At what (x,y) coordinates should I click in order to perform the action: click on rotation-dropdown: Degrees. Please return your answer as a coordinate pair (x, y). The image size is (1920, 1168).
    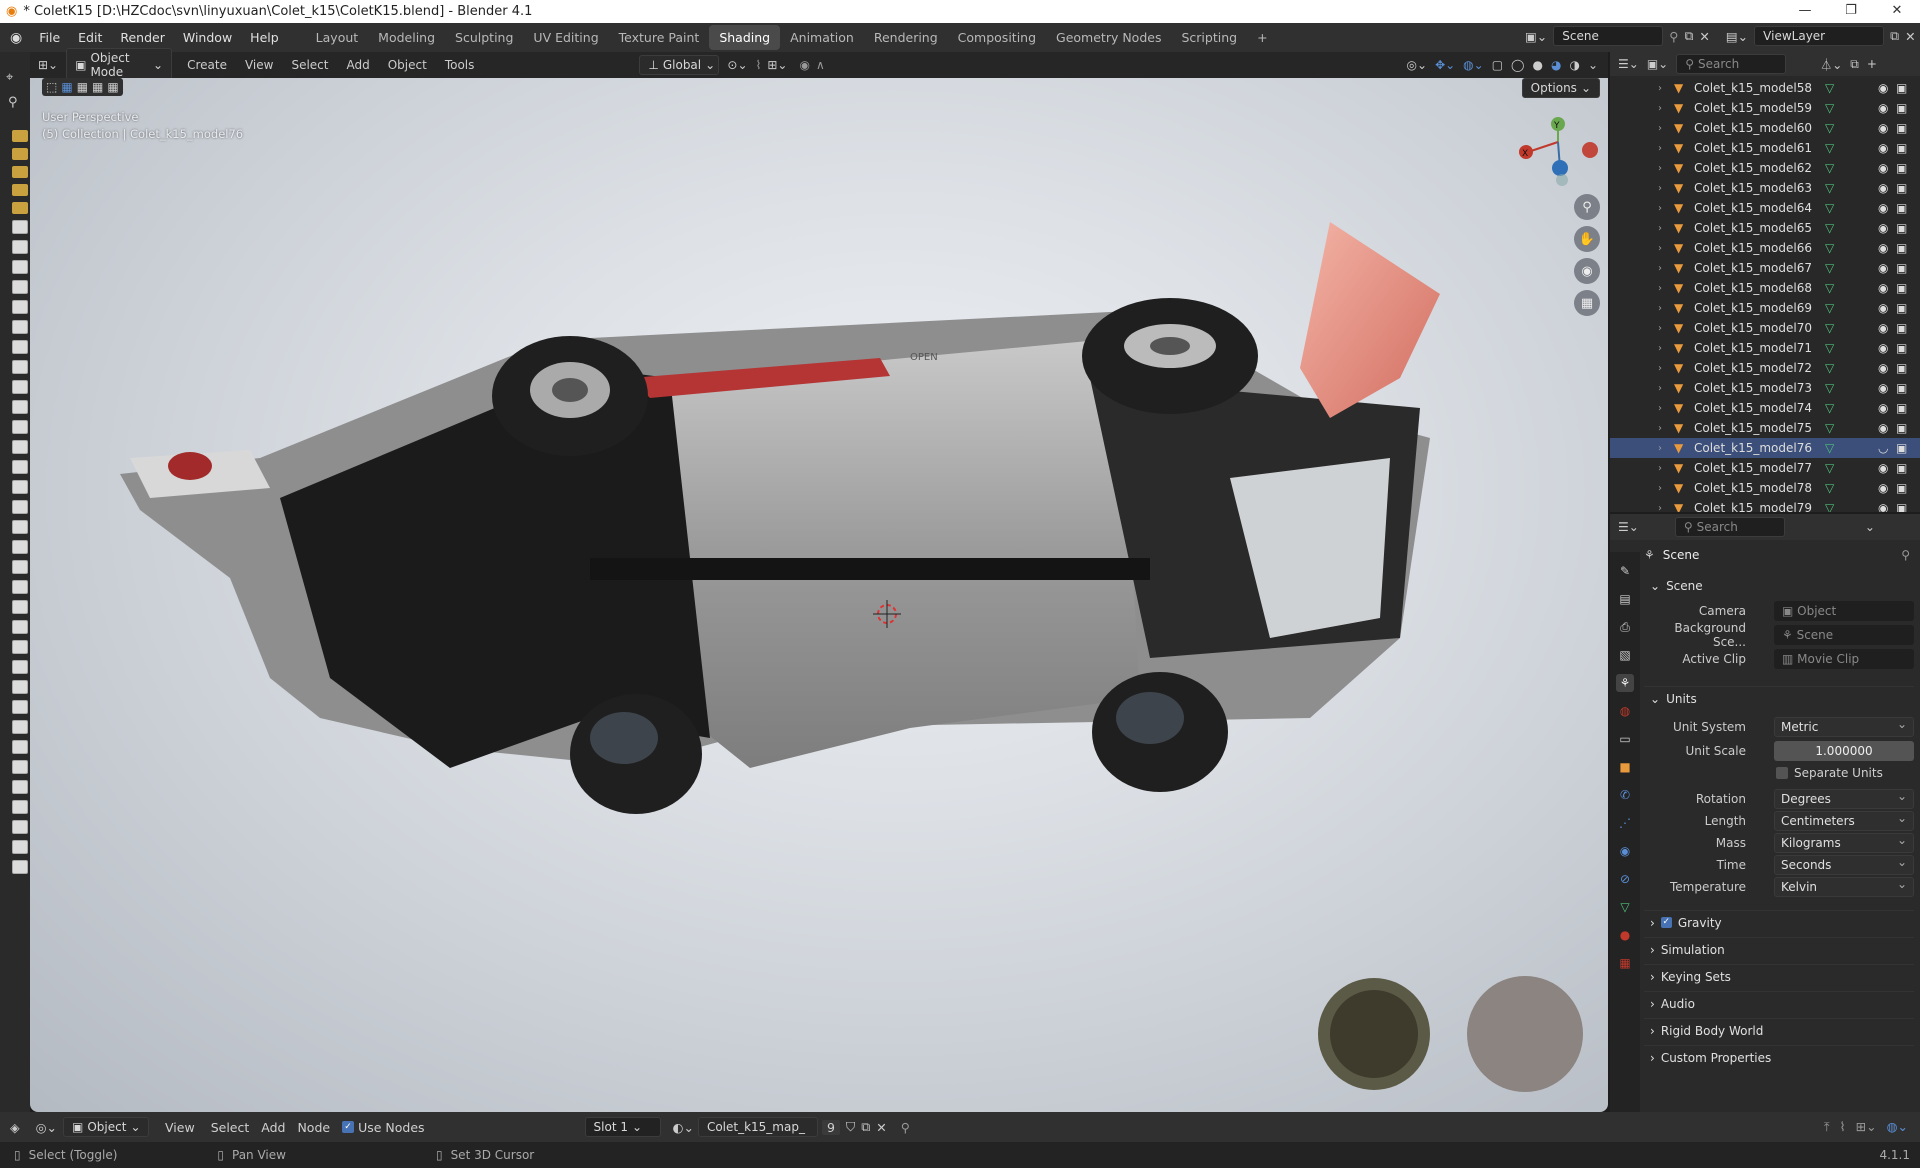
    Looking at the image, I should click on (1844, 798).